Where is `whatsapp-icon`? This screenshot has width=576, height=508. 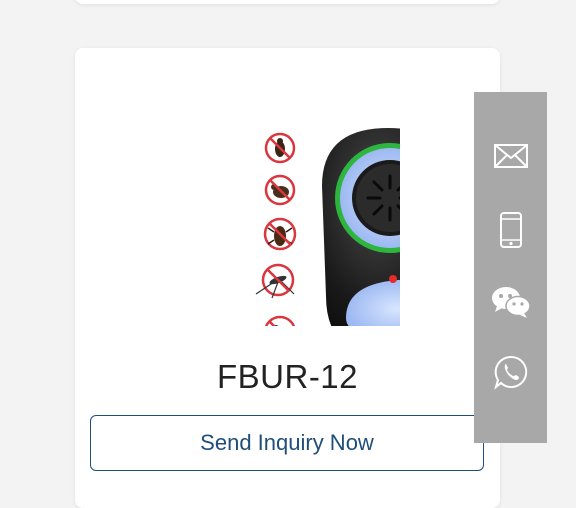 whatsapp-icon is located at coordinates (510, 372).